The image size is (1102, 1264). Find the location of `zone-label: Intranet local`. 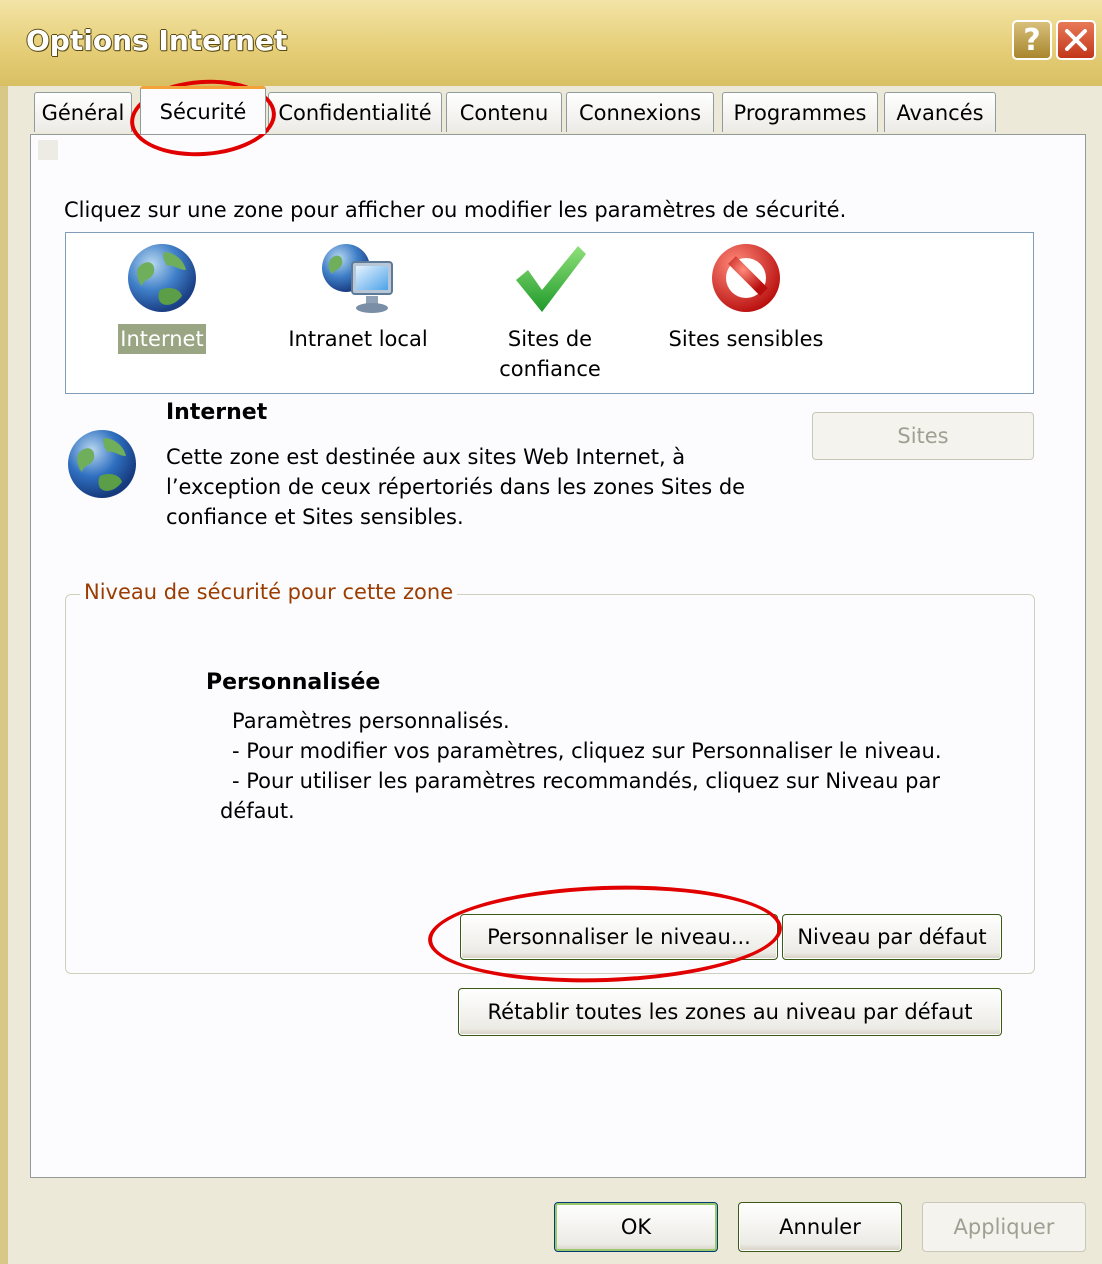

zone-label: Intranet local is located at coordinates (358, 339).